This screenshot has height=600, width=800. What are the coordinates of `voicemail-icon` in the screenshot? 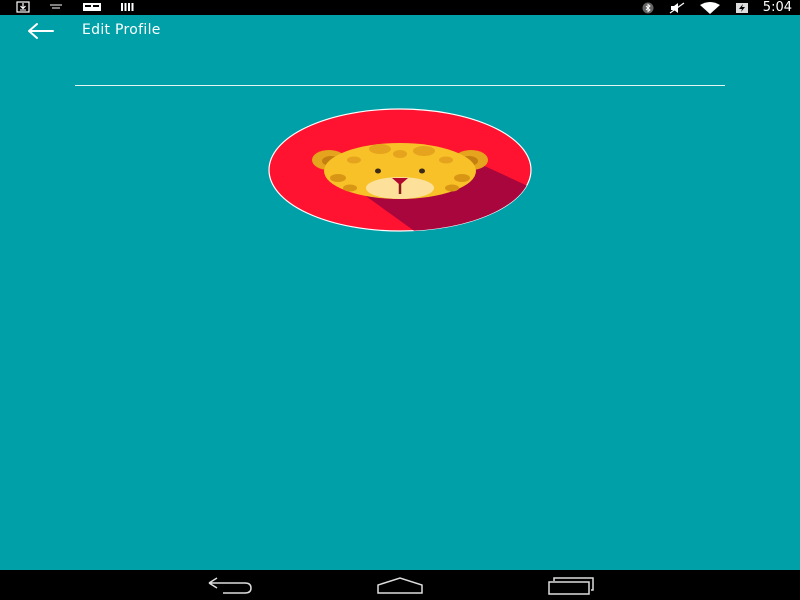 It's located at (56, 7).